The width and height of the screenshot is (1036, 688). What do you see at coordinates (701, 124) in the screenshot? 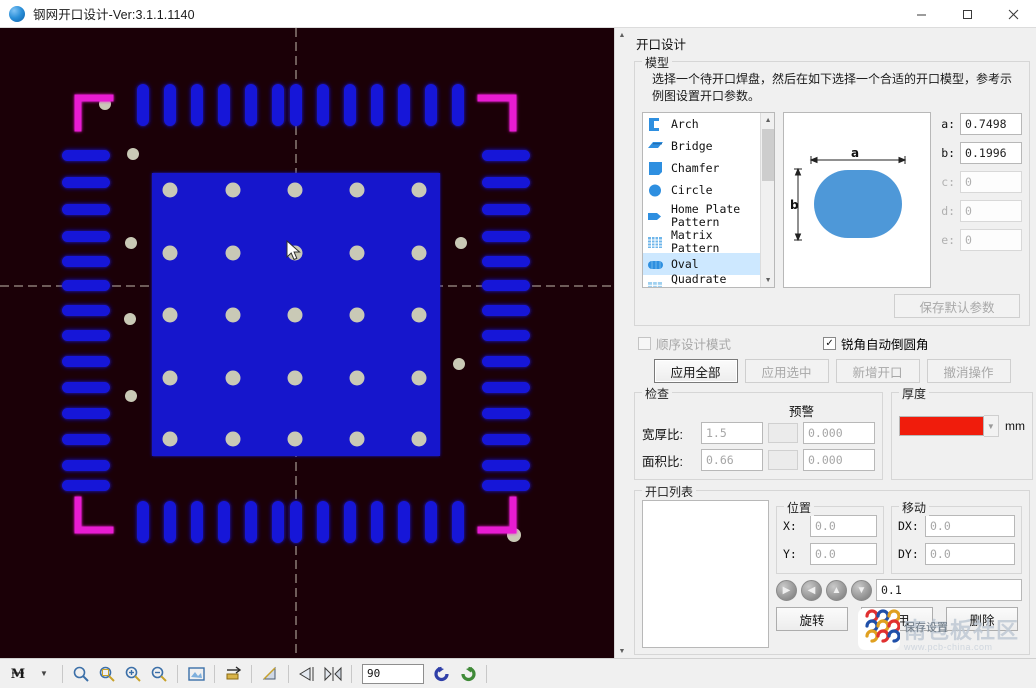
I see `model-item-arch: Arch` at bounding box center [701, 124].